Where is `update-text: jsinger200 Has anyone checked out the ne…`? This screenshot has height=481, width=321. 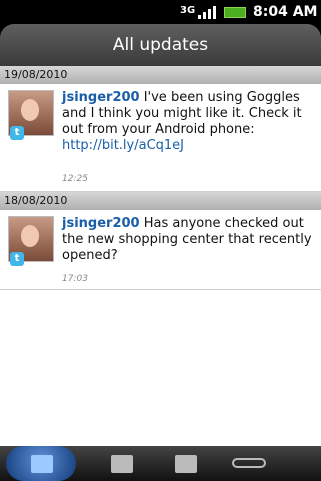 update-text: jsinger200 Has anyone checked out the ne… is located at coordinates (187, 240).